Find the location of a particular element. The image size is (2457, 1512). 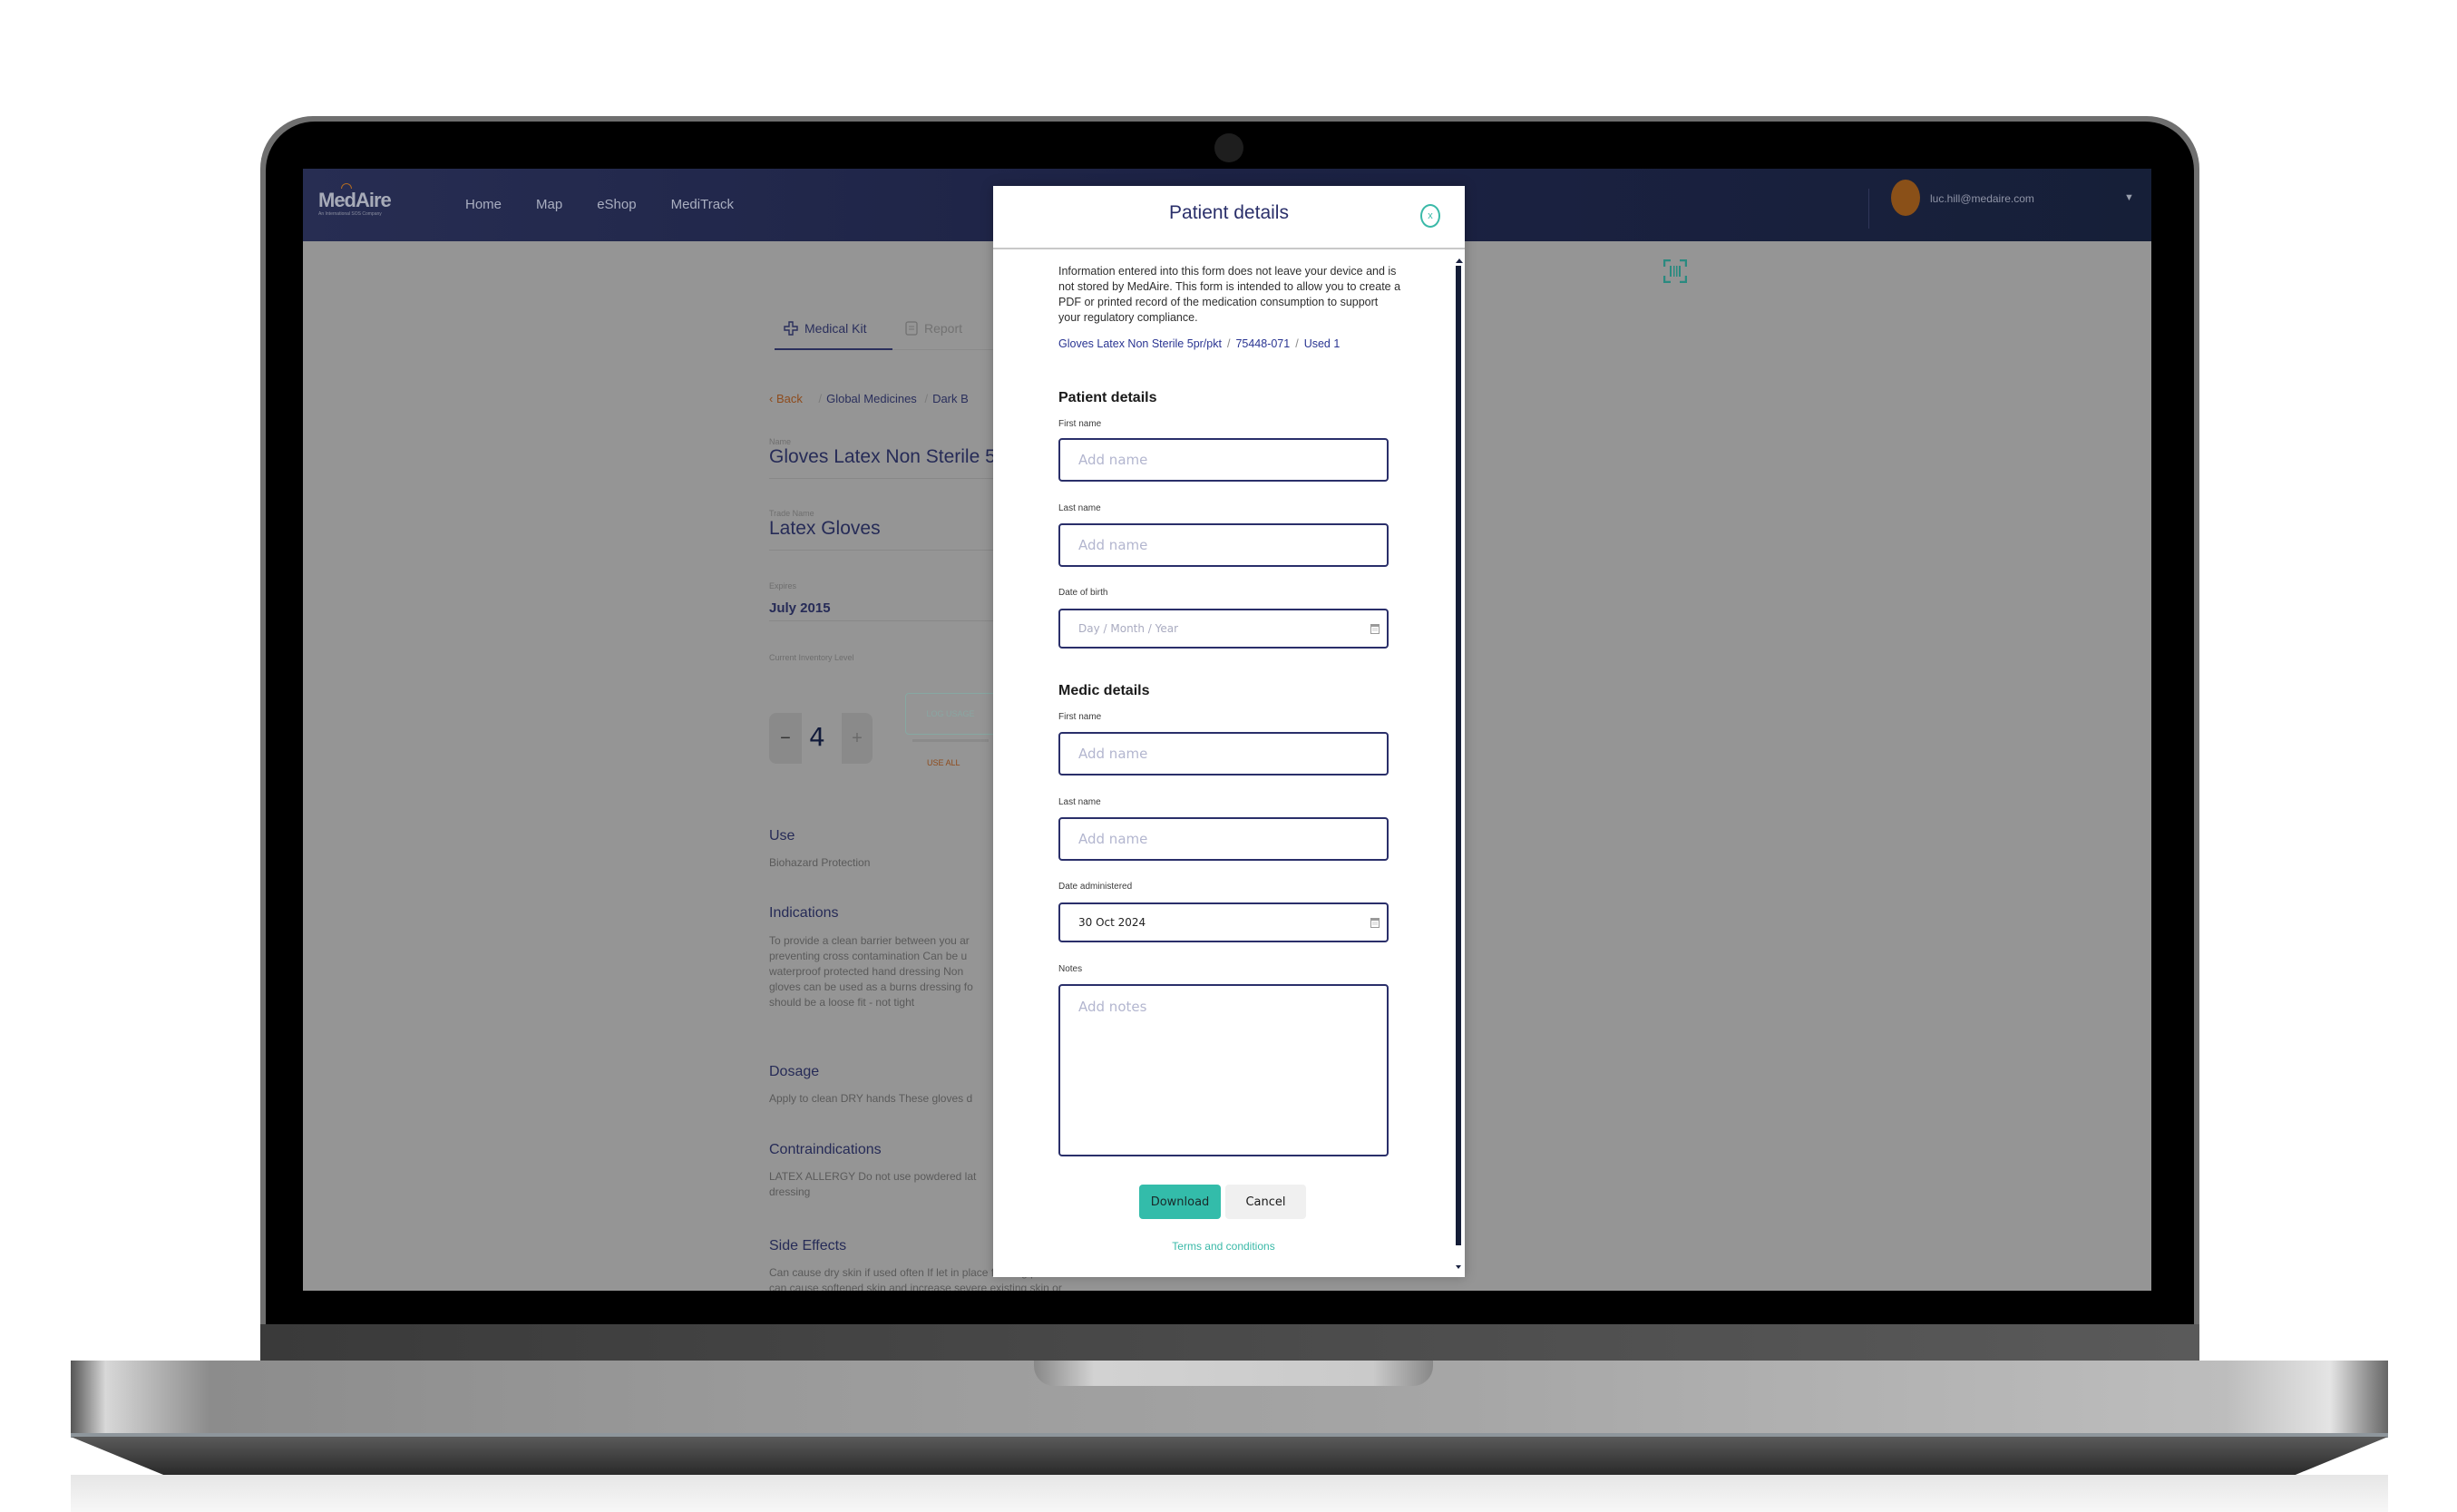

date-administered-input is located at coordinates (1223, 922).